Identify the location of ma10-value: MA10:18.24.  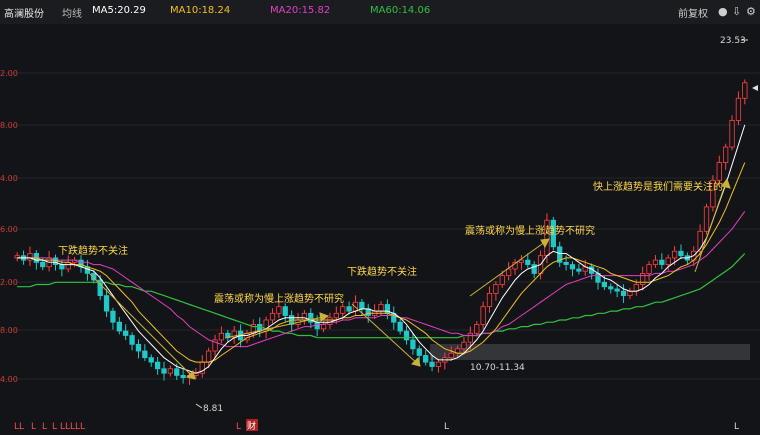
(200, 10).